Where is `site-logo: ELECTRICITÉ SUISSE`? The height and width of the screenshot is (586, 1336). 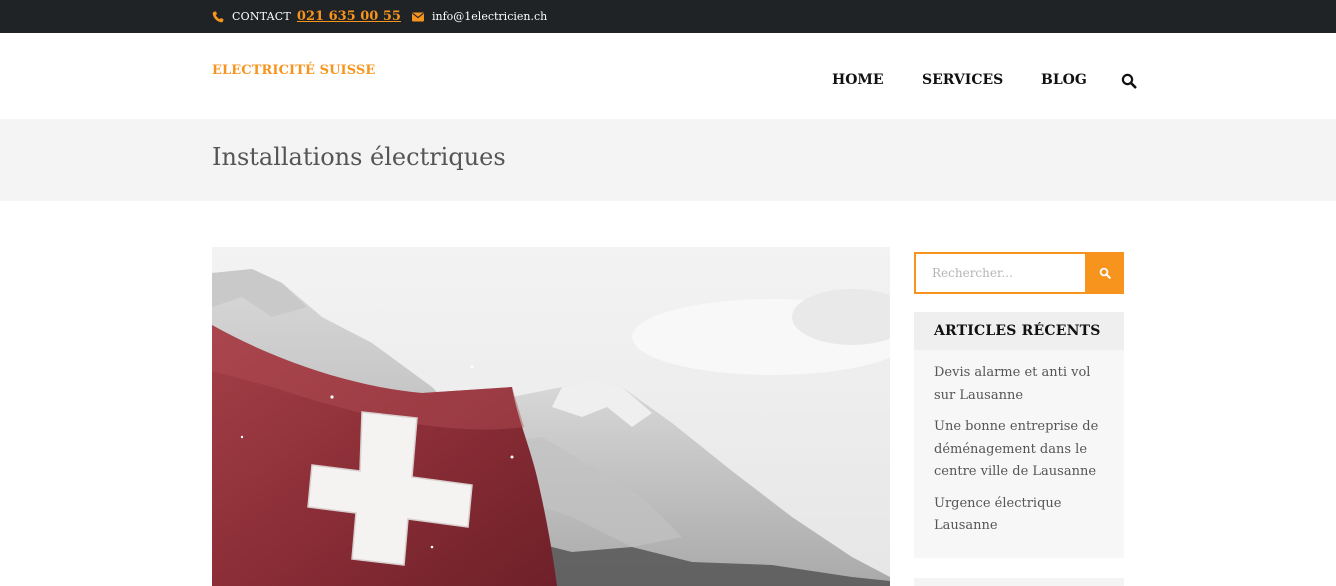
site-logo: ELECTRICITÉ SUISSE is located at coordinates (293, 70).